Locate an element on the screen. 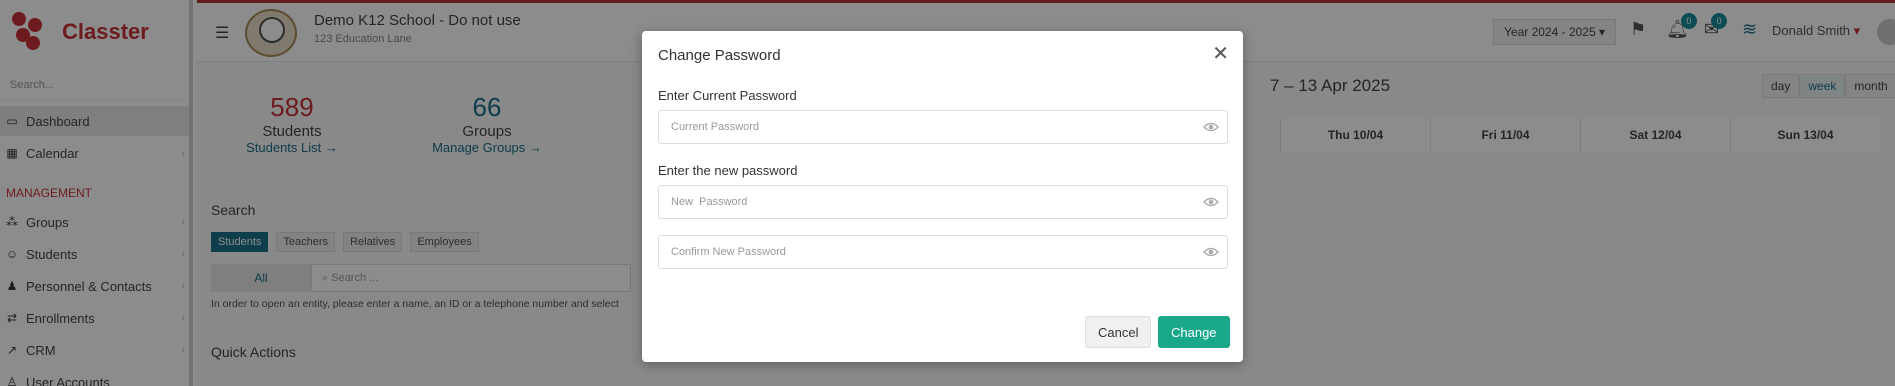 Image resolution: width=1895 pixels, height=386 pixels. close-icon: ✕ is located at coordinates (1220, 53).